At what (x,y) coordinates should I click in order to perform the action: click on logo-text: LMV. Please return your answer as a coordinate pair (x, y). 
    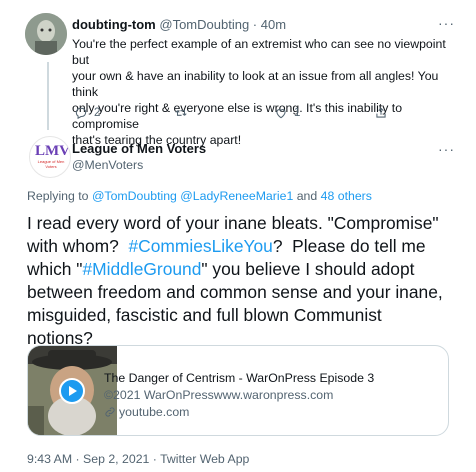
    Looking at the image, I should click on (52, 151).